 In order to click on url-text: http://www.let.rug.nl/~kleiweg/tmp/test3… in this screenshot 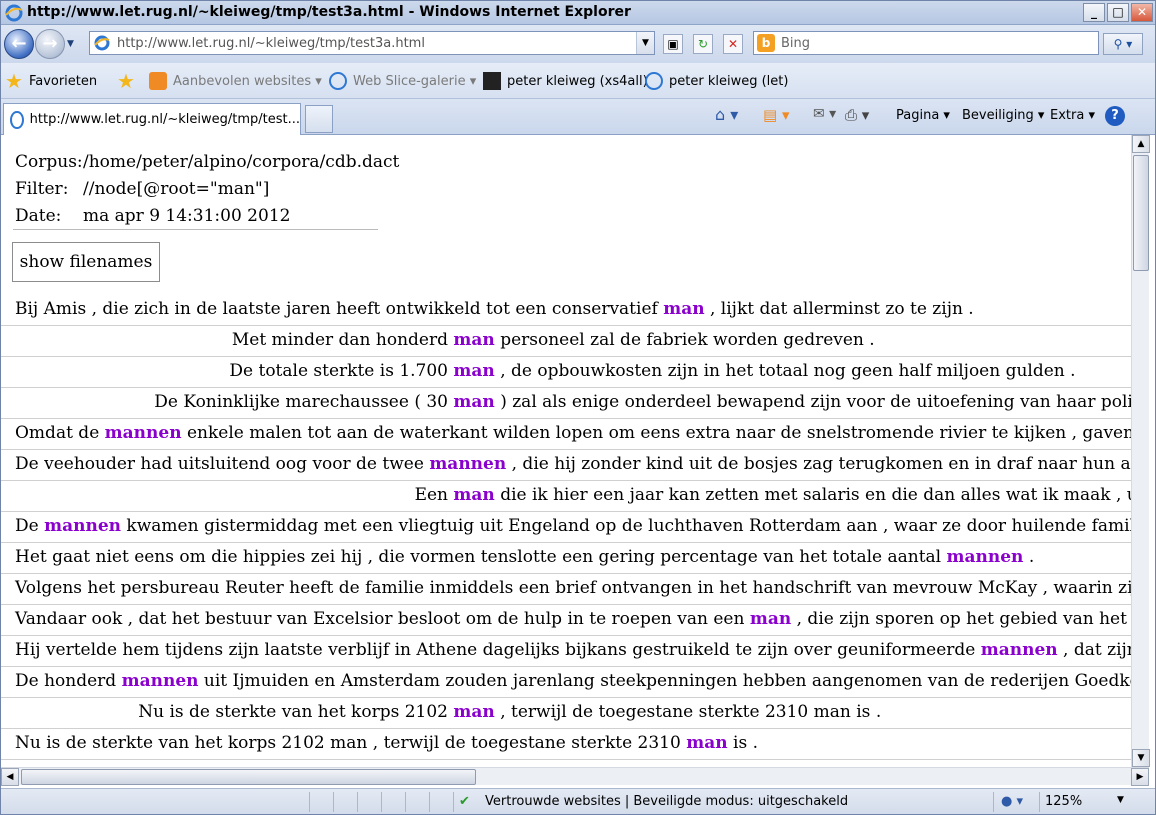, I will do `click(376, 43)`.